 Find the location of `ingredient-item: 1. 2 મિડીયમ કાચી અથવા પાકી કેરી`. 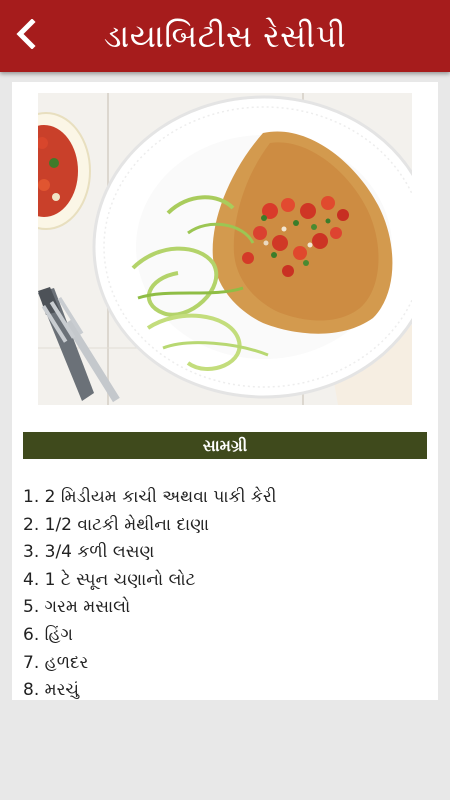

ingredient-item: 1. 2 મિડીયમ કાચી અથવા પાકી કેરી is located at coordinates (150, 497).